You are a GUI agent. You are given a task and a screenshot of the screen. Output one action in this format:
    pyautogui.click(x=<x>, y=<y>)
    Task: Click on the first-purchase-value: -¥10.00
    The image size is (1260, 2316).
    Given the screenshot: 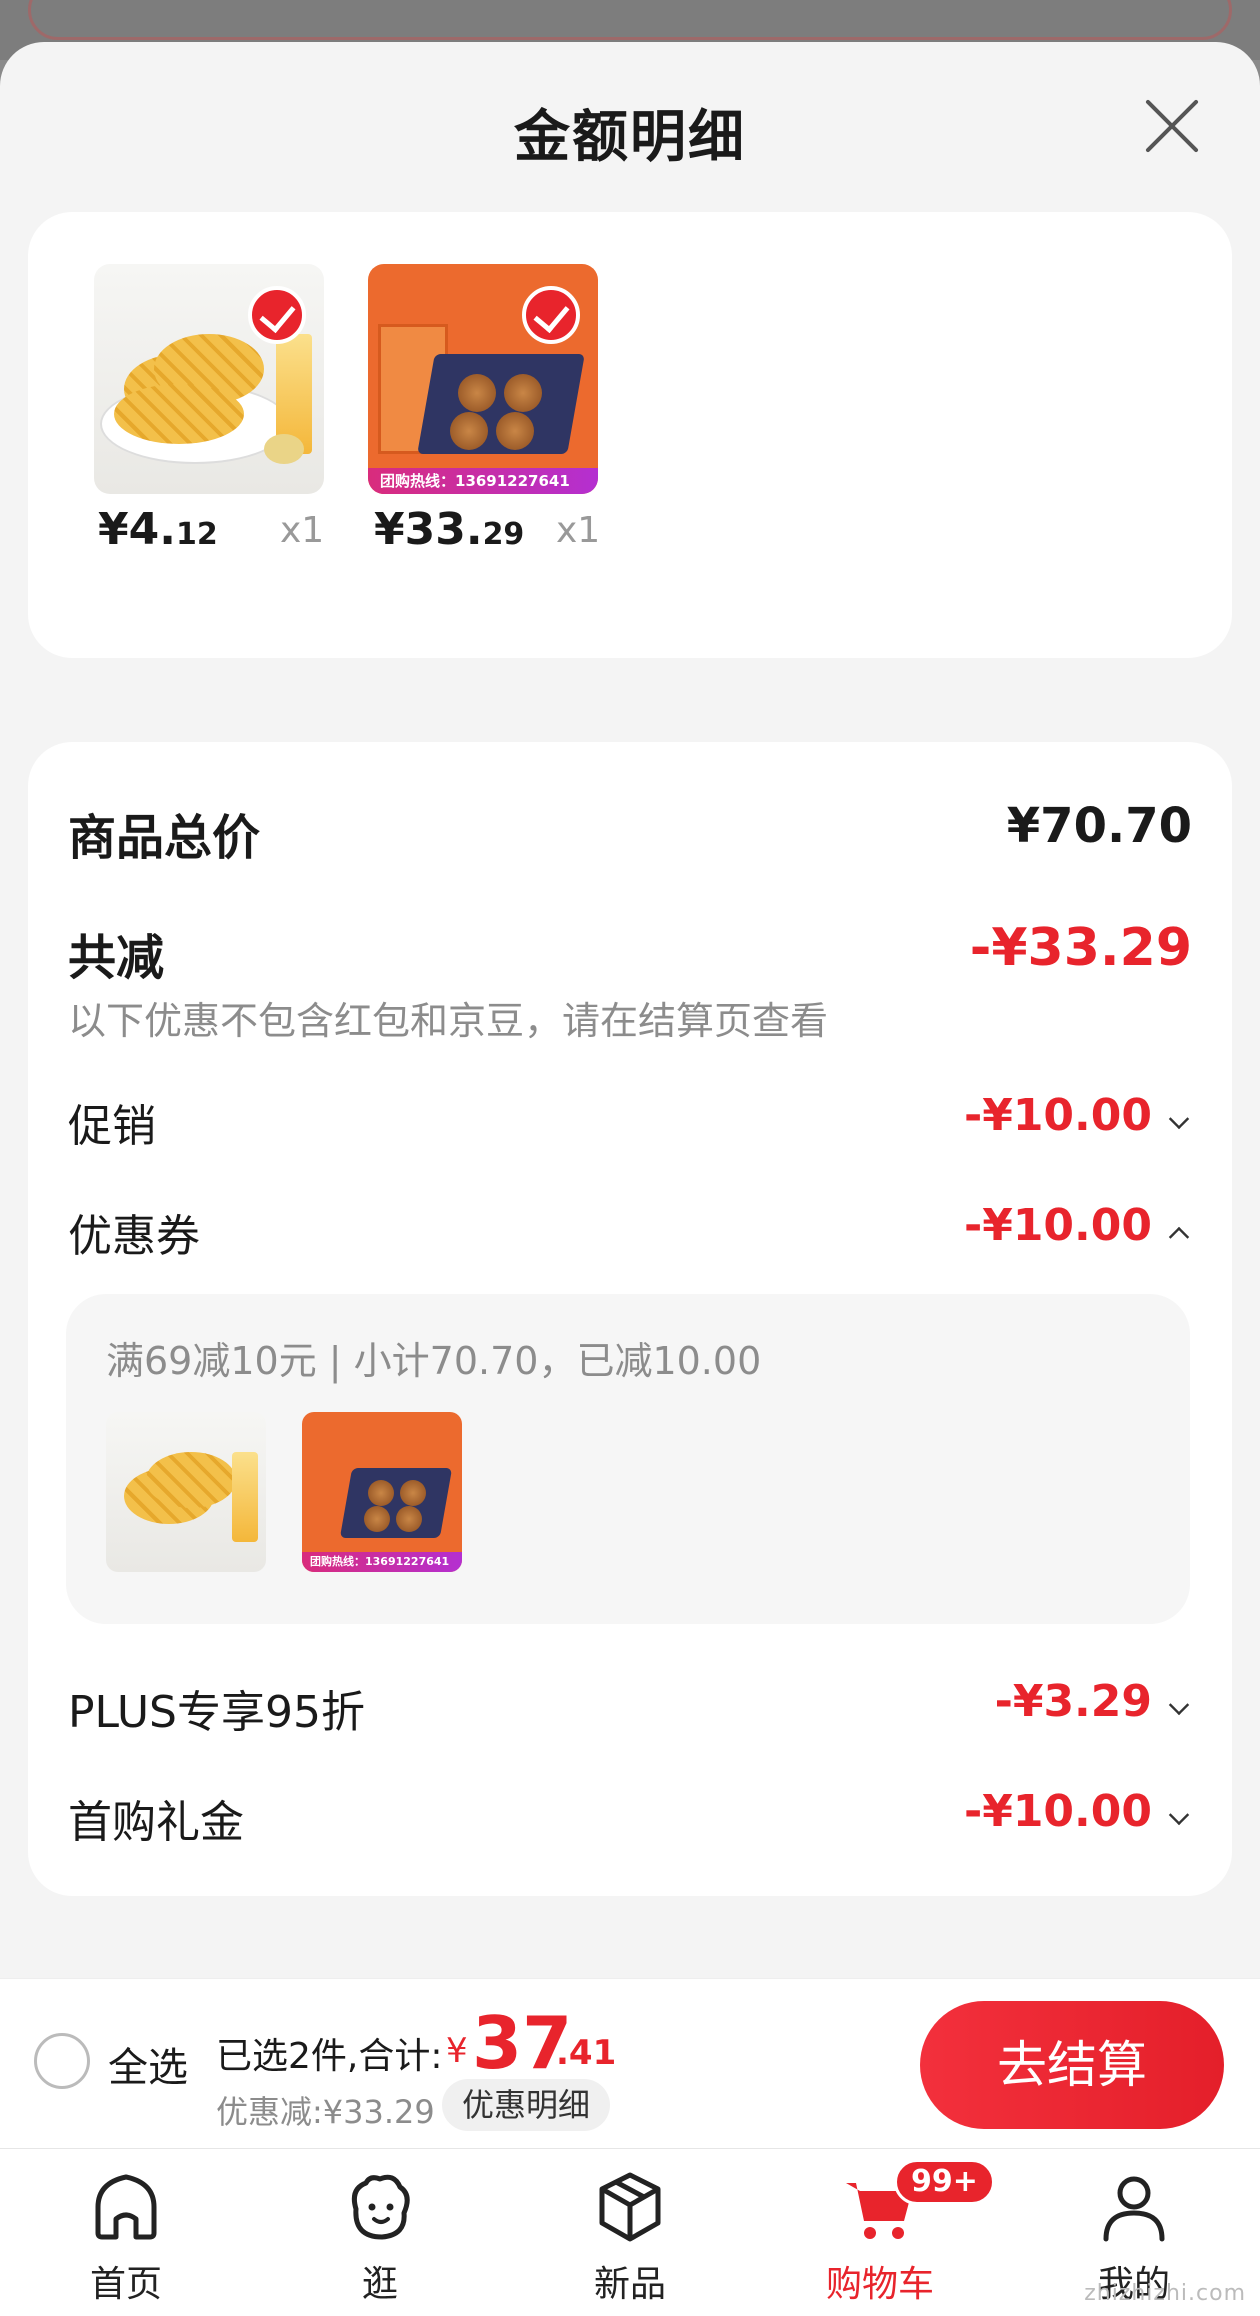 What is the action you would take?
    pyautogui.click(x=1057, y=1811)
    